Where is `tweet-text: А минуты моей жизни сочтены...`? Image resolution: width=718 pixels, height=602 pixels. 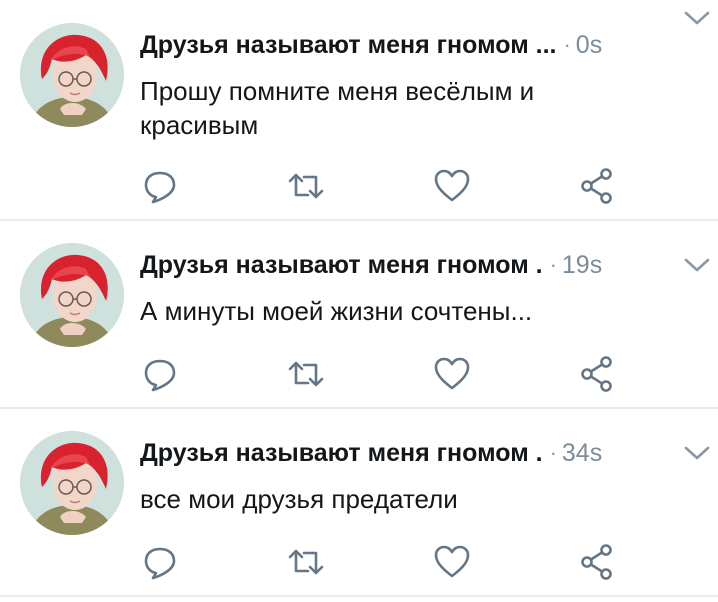 tweet-text: А минуты моей жизни сочтены... is located at coordinates (336, 311).